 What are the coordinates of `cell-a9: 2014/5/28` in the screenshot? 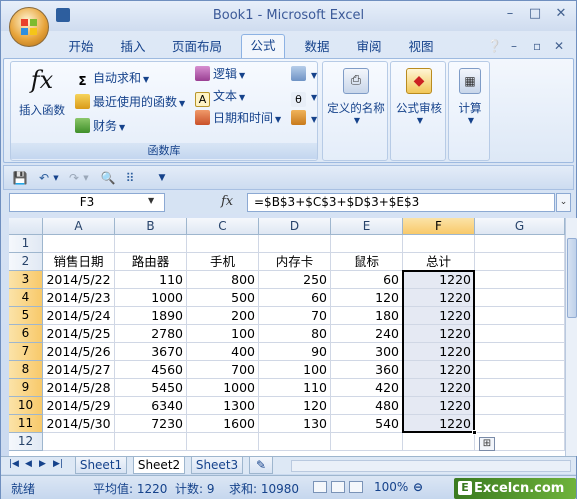 It's located at (79, 388).